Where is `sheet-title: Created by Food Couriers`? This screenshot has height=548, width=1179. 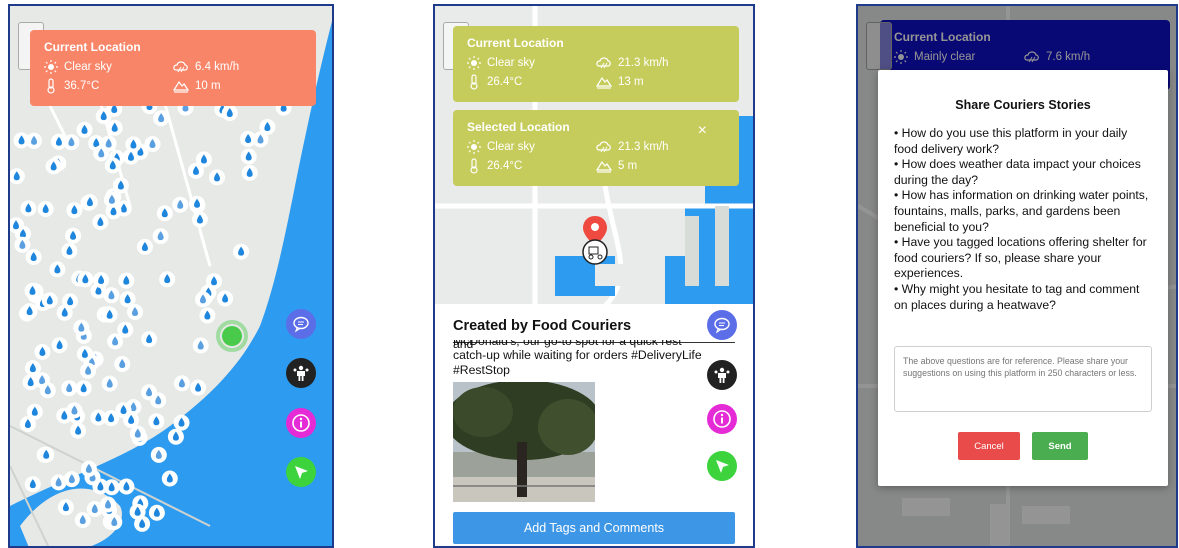 sheet-title: Created by Food Couriers is located at coordinates (542, 326).